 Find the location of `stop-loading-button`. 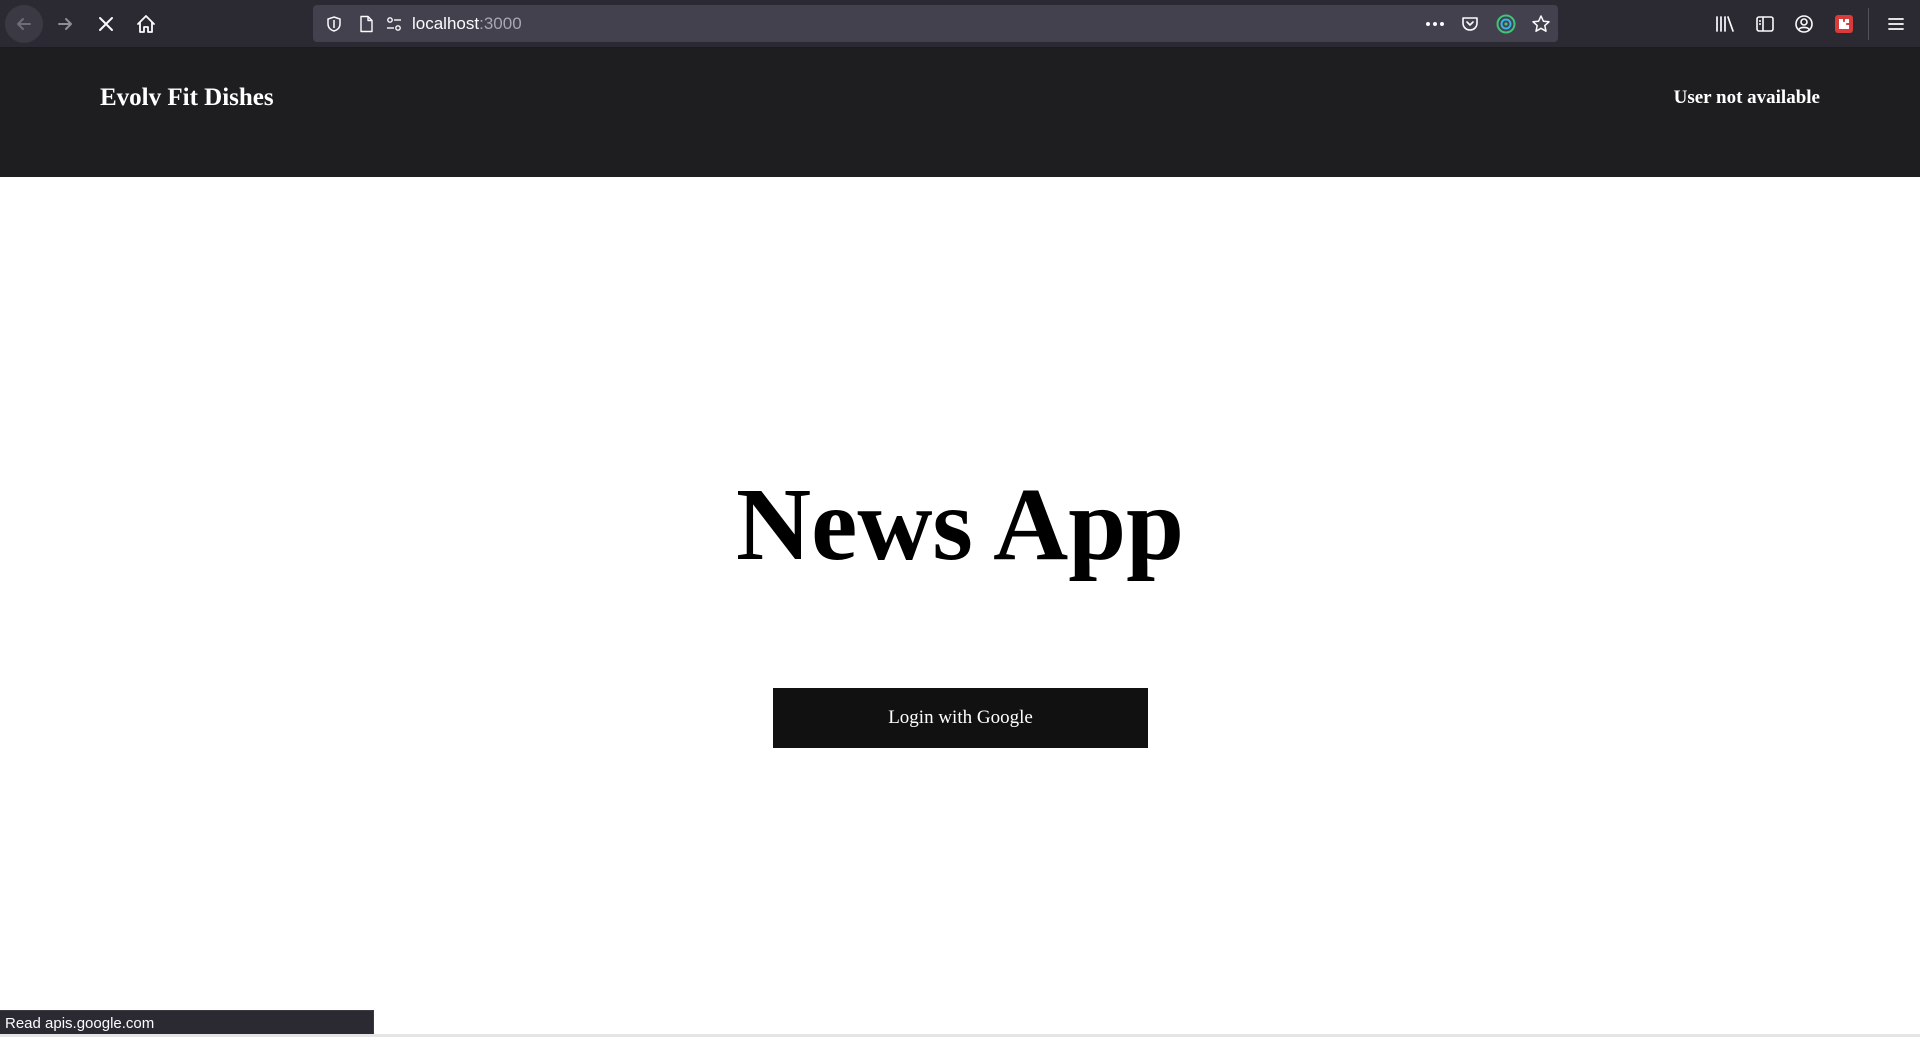

stop-loading-button is located at coordinates (106, 24).